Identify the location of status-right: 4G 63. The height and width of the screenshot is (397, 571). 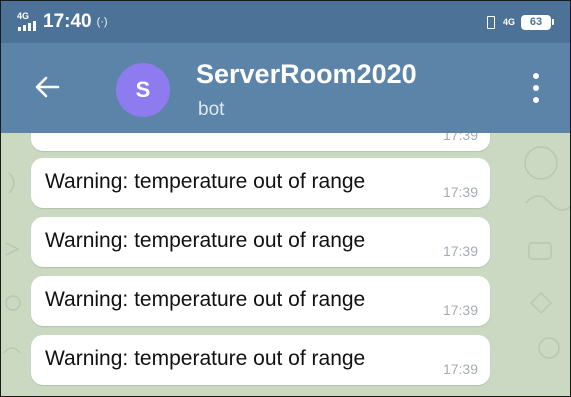
(518, 22).